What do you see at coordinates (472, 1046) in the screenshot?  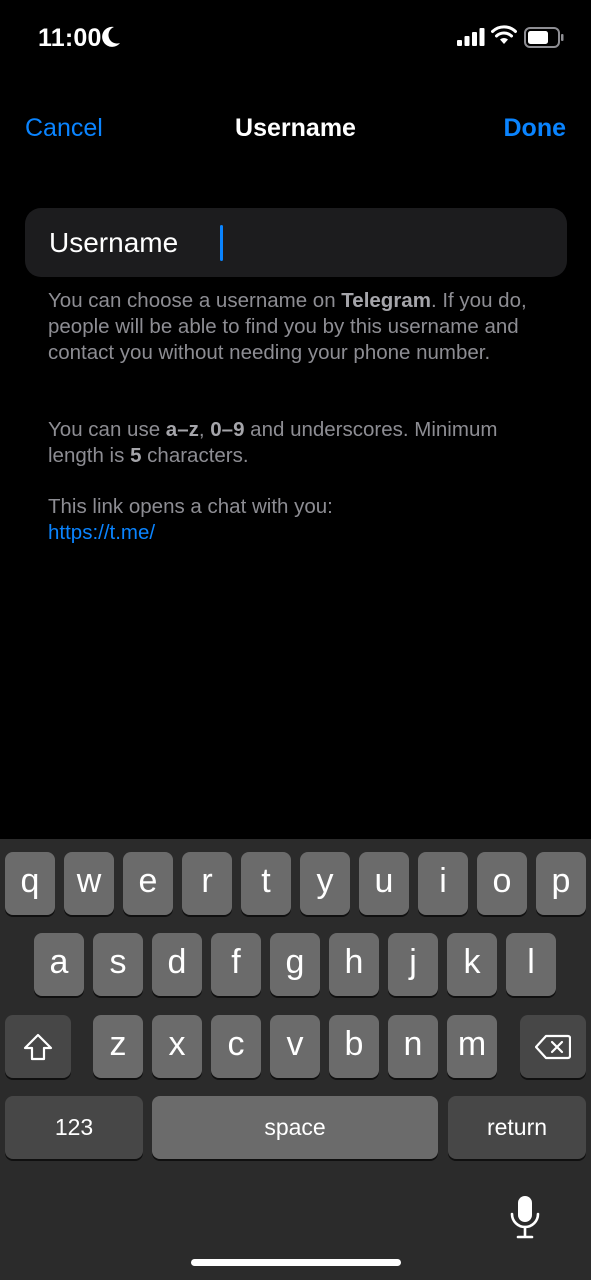 I see `key-m: m` at bounding box center [472, 1046].